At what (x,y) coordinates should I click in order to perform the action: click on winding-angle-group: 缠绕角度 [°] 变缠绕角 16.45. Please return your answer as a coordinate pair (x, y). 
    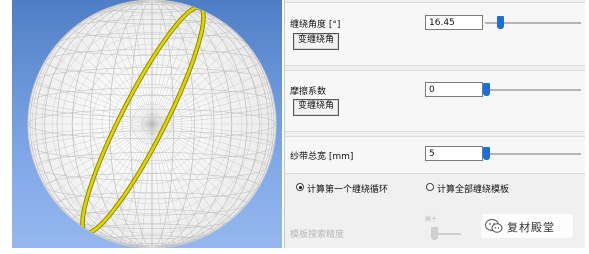
    Looking at the image, I should click on (435, 34).